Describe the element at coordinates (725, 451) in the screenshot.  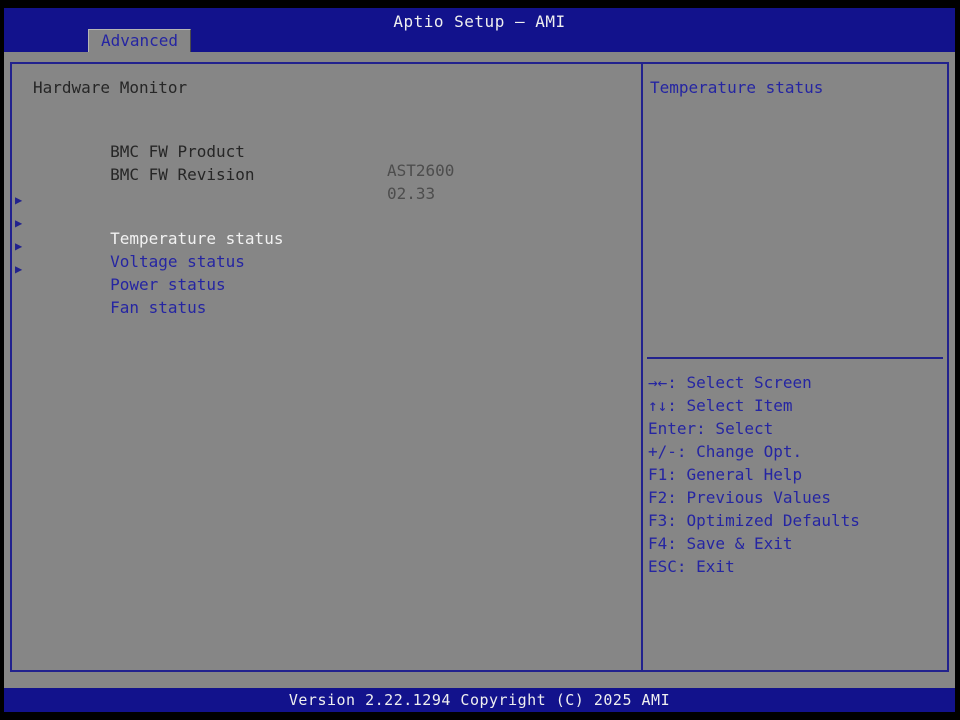
I see `hint-change-opt: +/-: Change Opt.` at that location.